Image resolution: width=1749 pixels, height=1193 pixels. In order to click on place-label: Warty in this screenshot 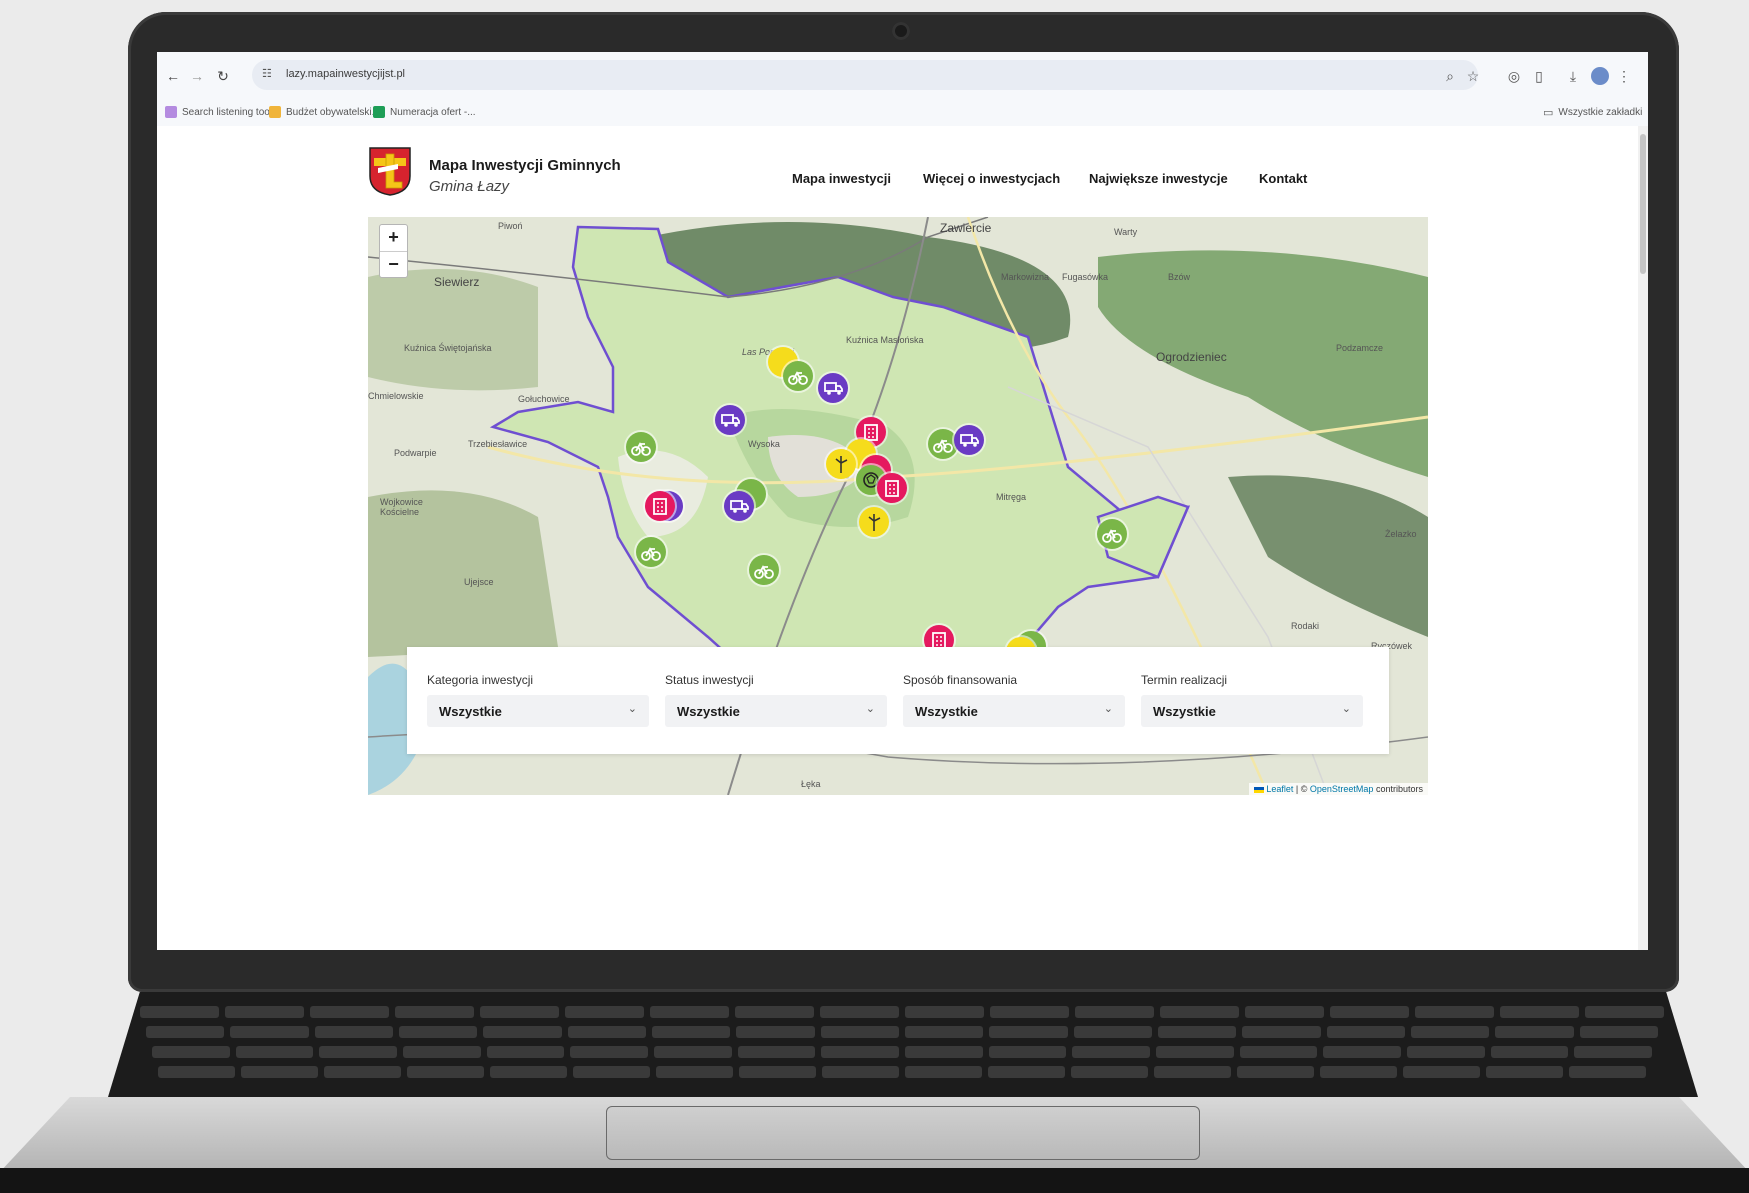, I will do `click(1126, 232)`.